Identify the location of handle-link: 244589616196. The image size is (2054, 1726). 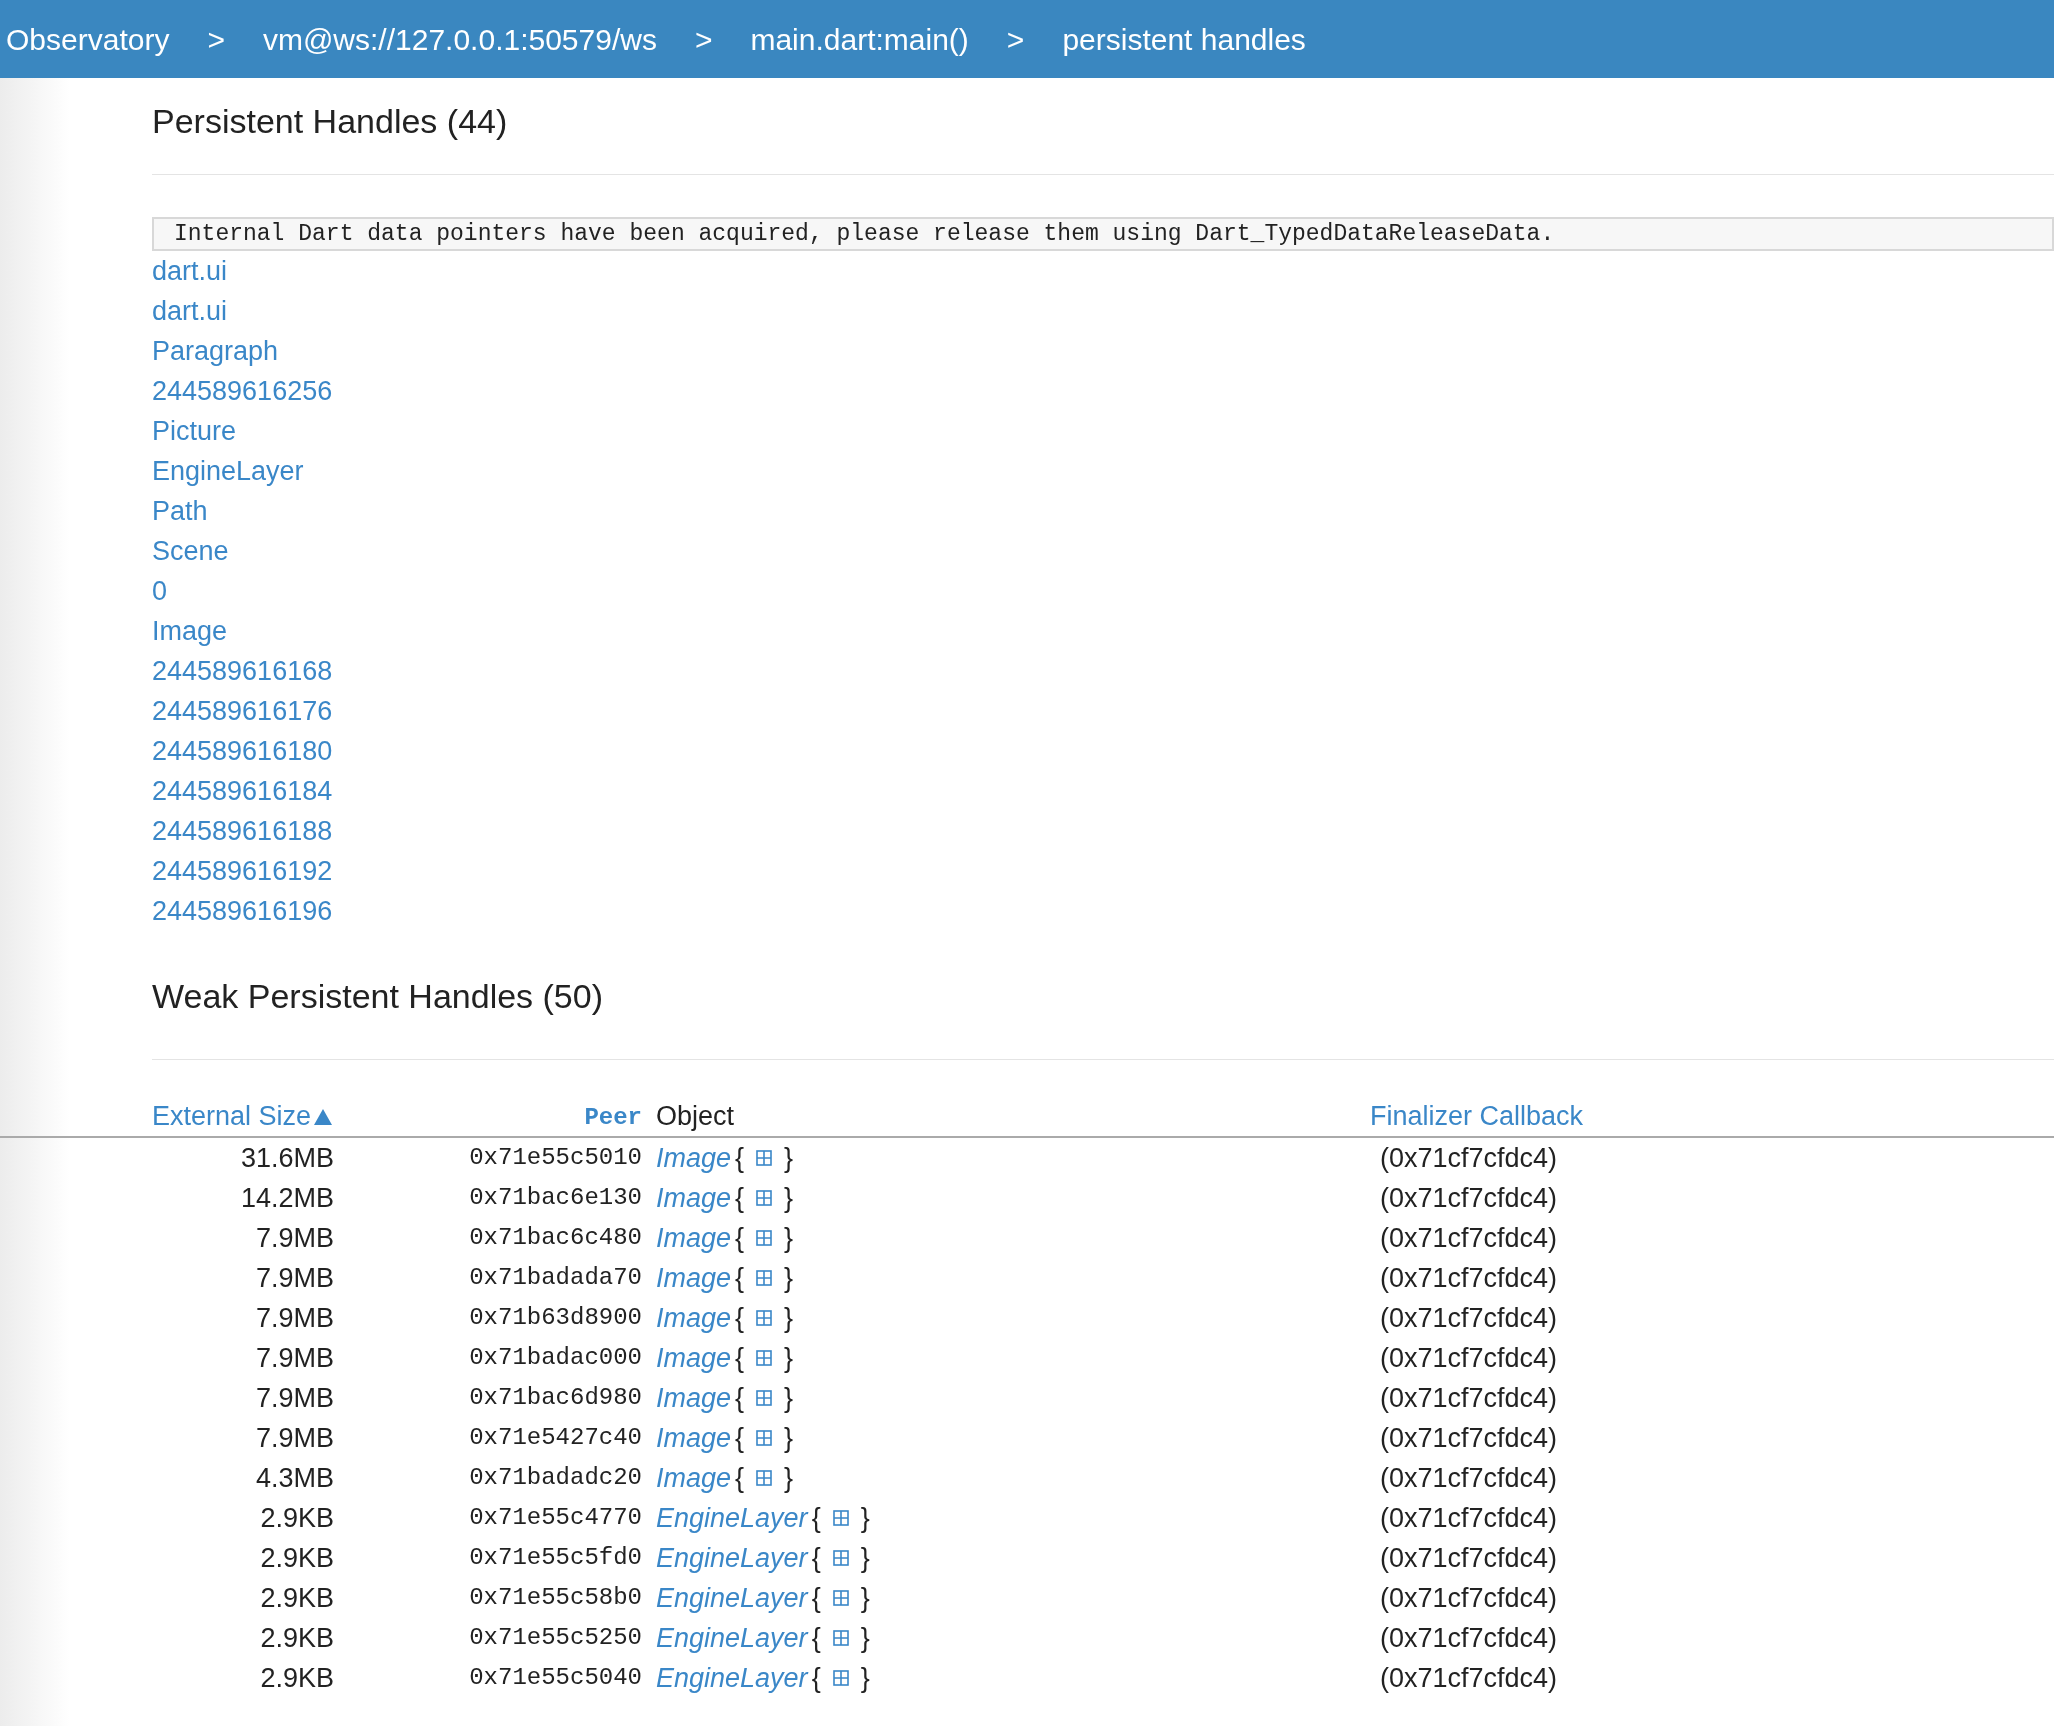
(242, 911).